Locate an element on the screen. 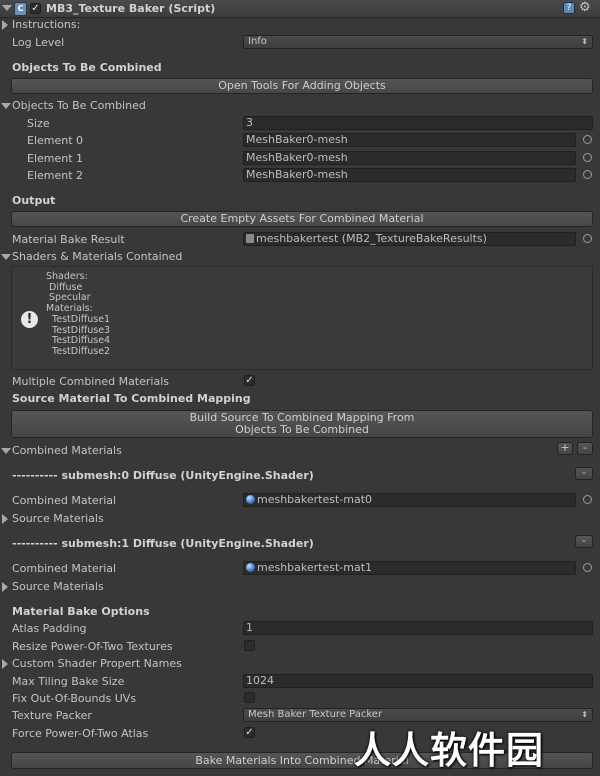 The width and height of the screenshot is (600, 776). open-tools-button-label: Open Tools For Adding Objects is located at coordinates (302, 85).